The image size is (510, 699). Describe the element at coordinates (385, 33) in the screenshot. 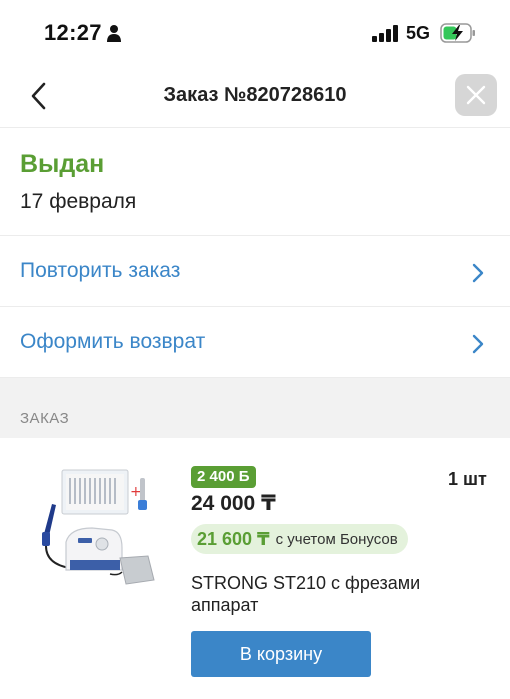

I see `signal-icon` at that location.